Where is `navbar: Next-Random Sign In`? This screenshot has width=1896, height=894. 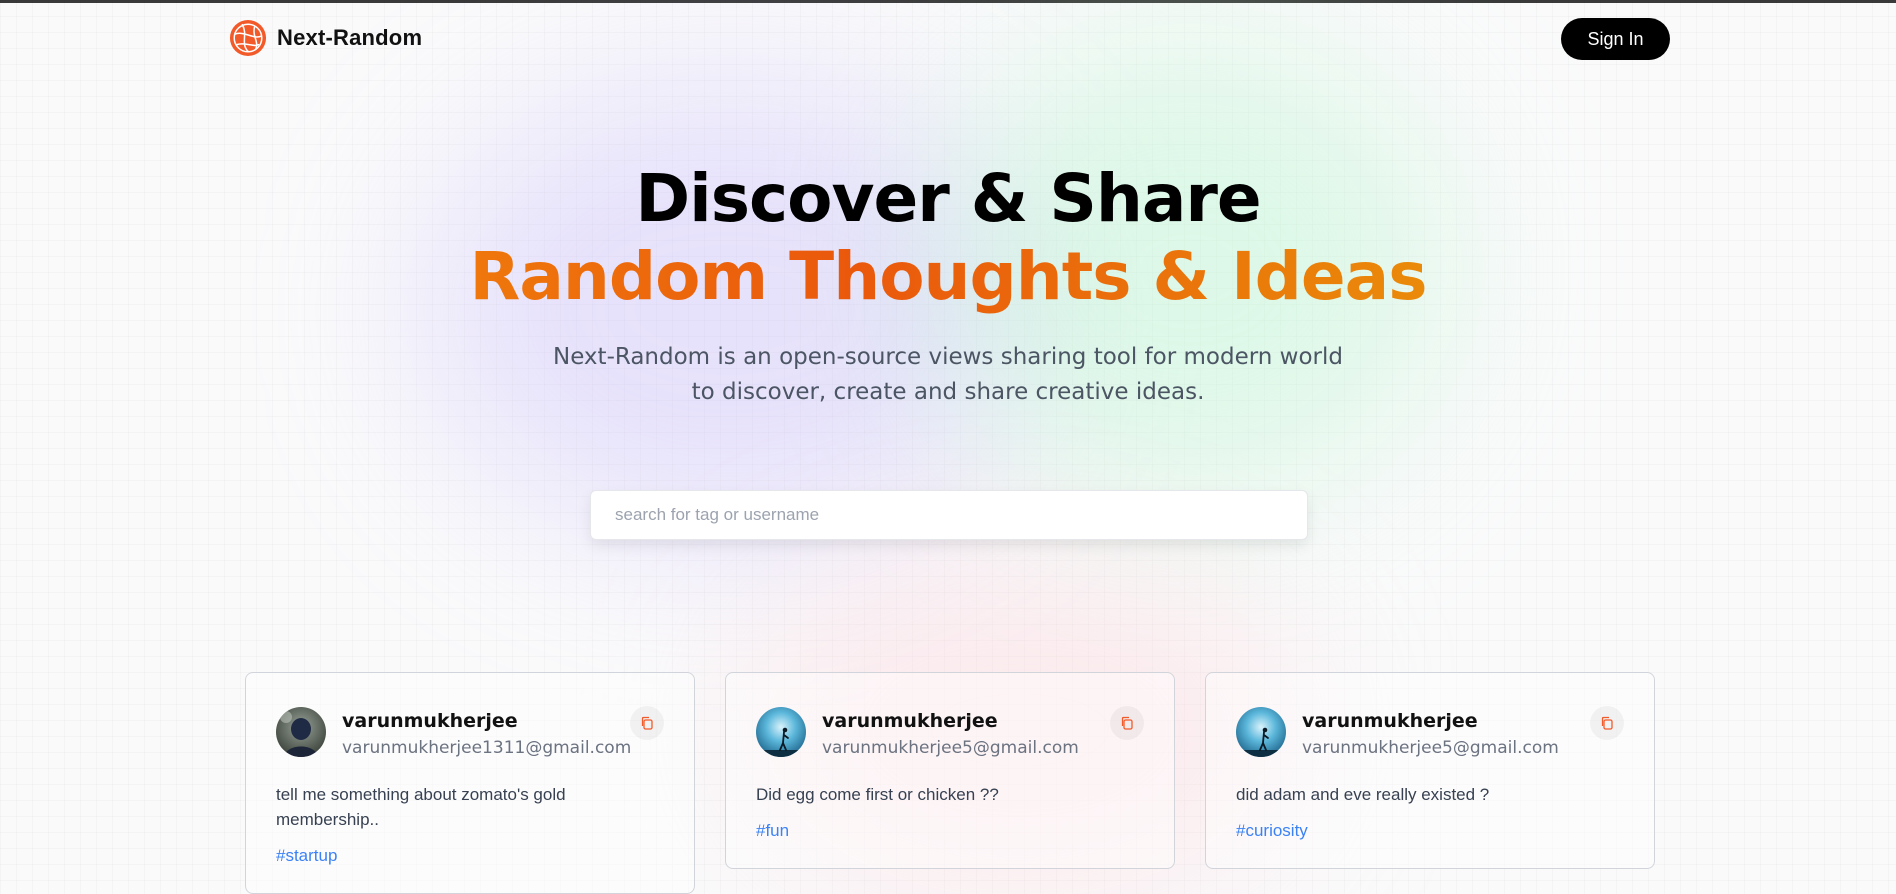 navbar: Next-Random Sign In is located at coordinates (949, 39).